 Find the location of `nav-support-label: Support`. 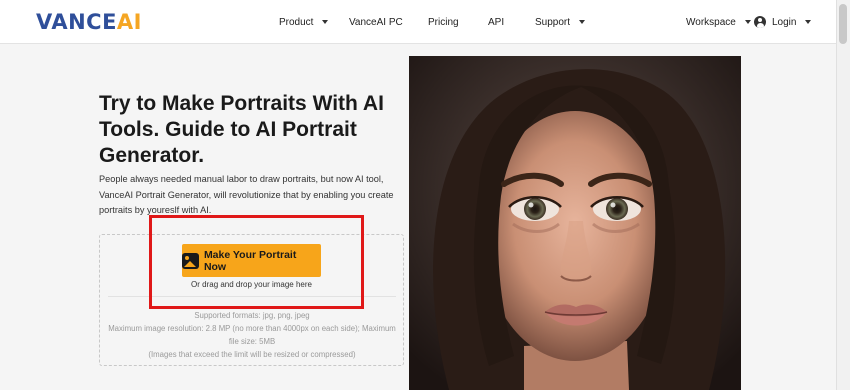

nav-support-label: Support is located at coordinates (553, 22).